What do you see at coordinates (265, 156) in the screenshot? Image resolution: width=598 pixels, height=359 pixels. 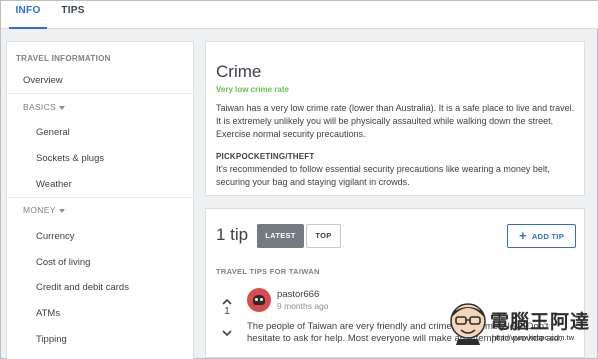 I see `crime-subheading: PICKPOCKETING/THEFT` at bounding box center [265, 156].